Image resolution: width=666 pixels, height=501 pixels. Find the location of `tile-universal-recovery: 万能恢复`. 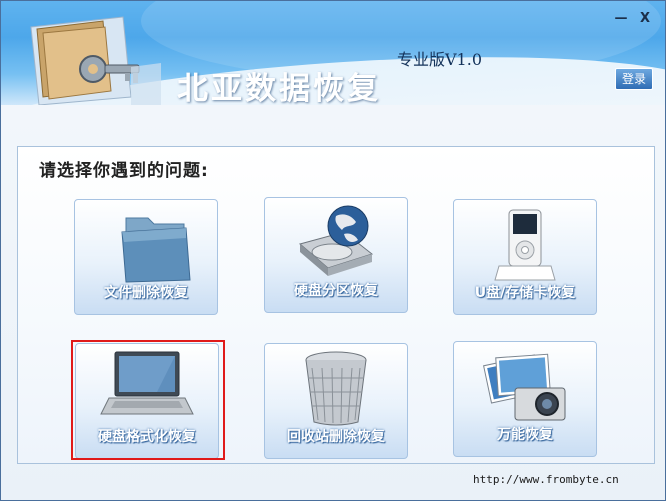

tile-universal-recovery: 万能恢复 is located at coordinates (525, 399).